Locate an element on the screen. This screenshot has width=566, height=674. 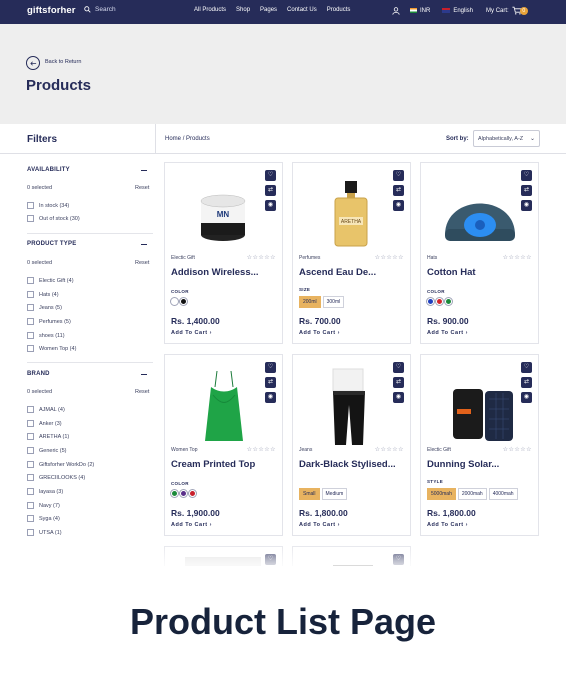
back-link: Back to Return is located at coordinates (63, 62).